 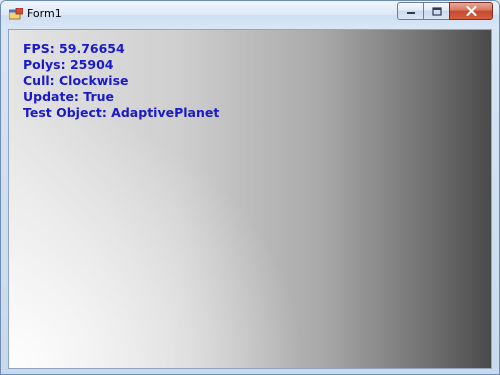 What do you see at coordinates (76, 80) in the screenshot?
I see `cull-readout: Cull: Clockwise` at bounding box center [76, 80].